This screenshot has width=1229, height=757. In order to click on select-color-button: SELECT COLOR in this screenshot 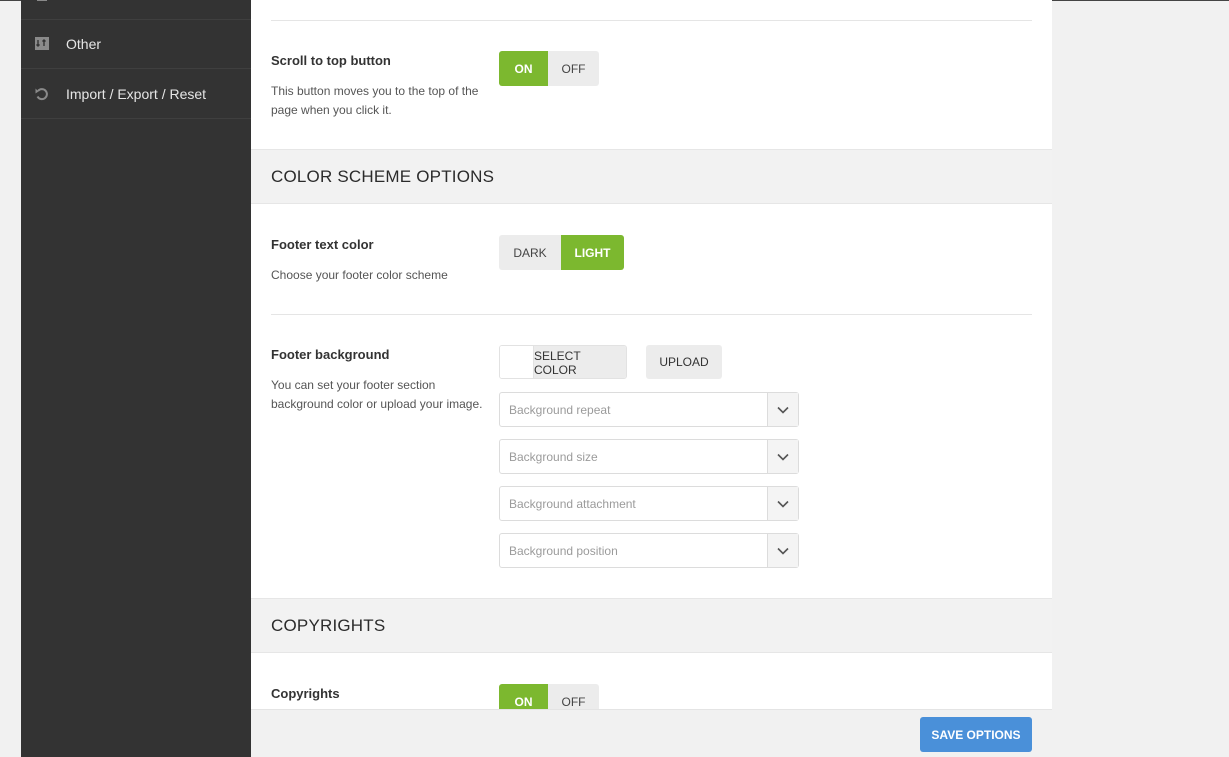, I will do `click(580, 362)`.